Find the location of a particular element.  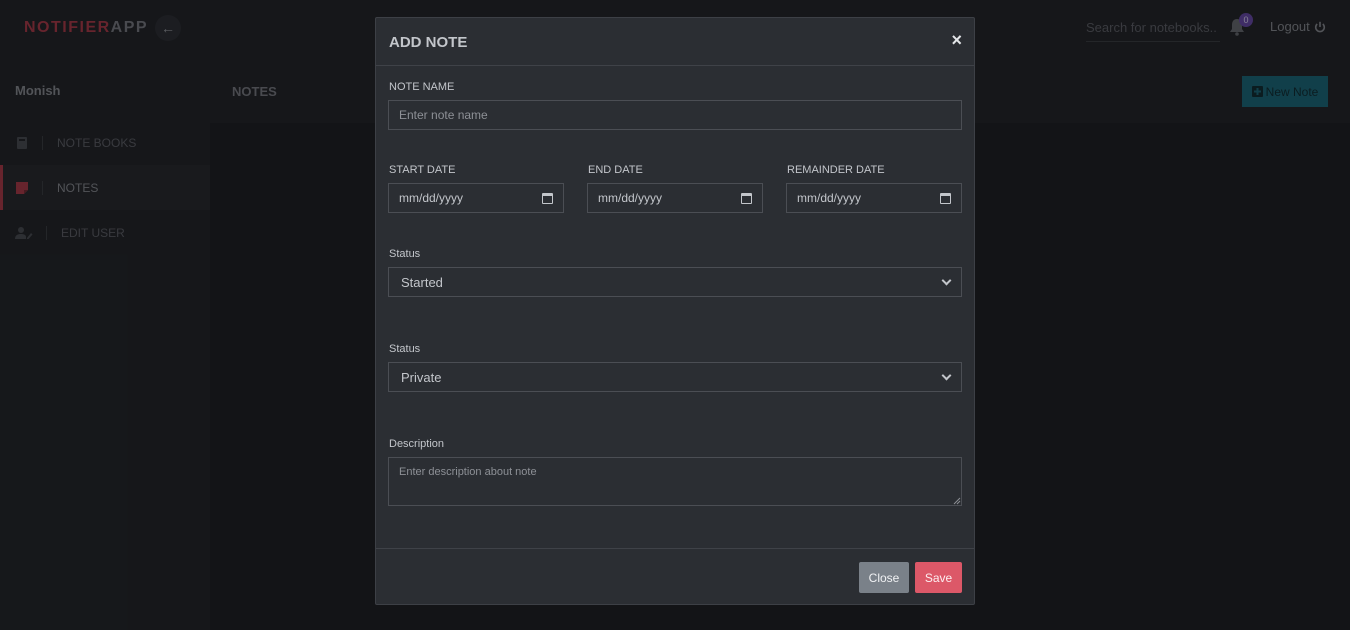

start-date-placeholder: mm/dd/yyyy is located at coordinates (431, 198).